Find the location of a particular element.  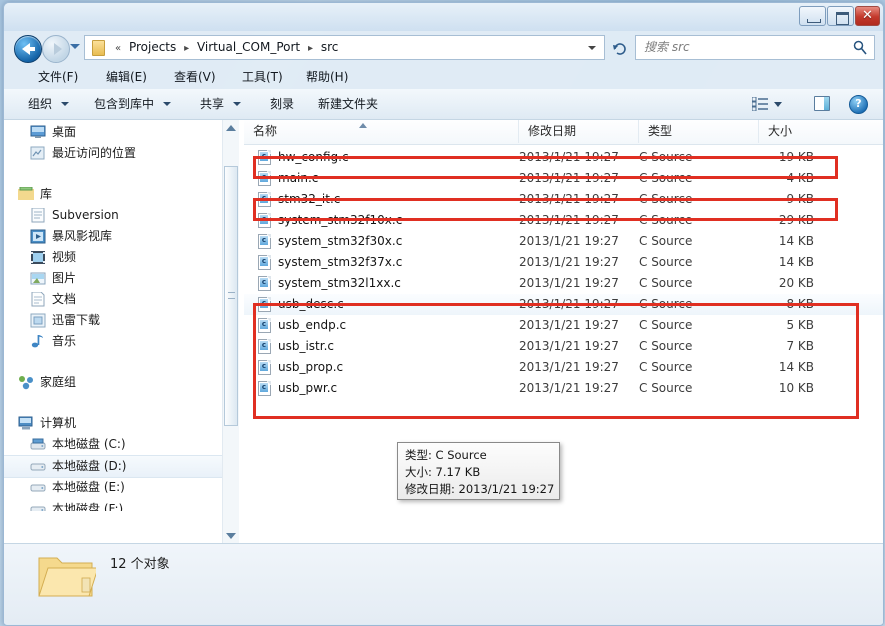

share-button: 共享 is located at coordinates (220, 104).